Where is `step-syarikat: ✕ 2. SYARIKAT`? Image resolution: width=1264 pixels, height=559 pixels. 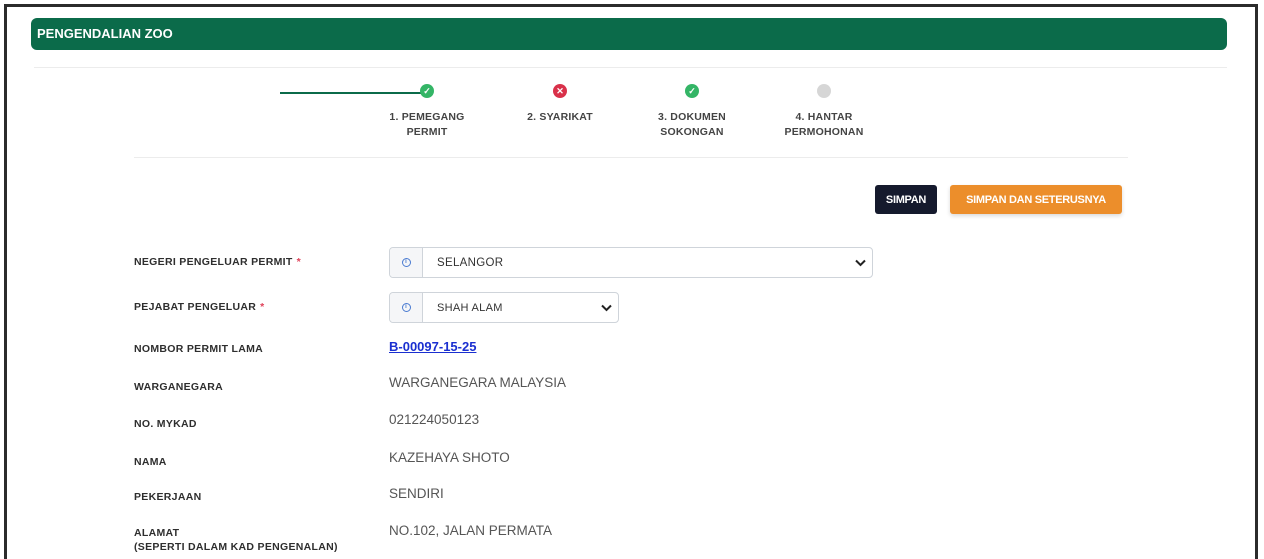 step-syarikat: ✕ 2. SYARIKAT is located at coordinates (560, 104).